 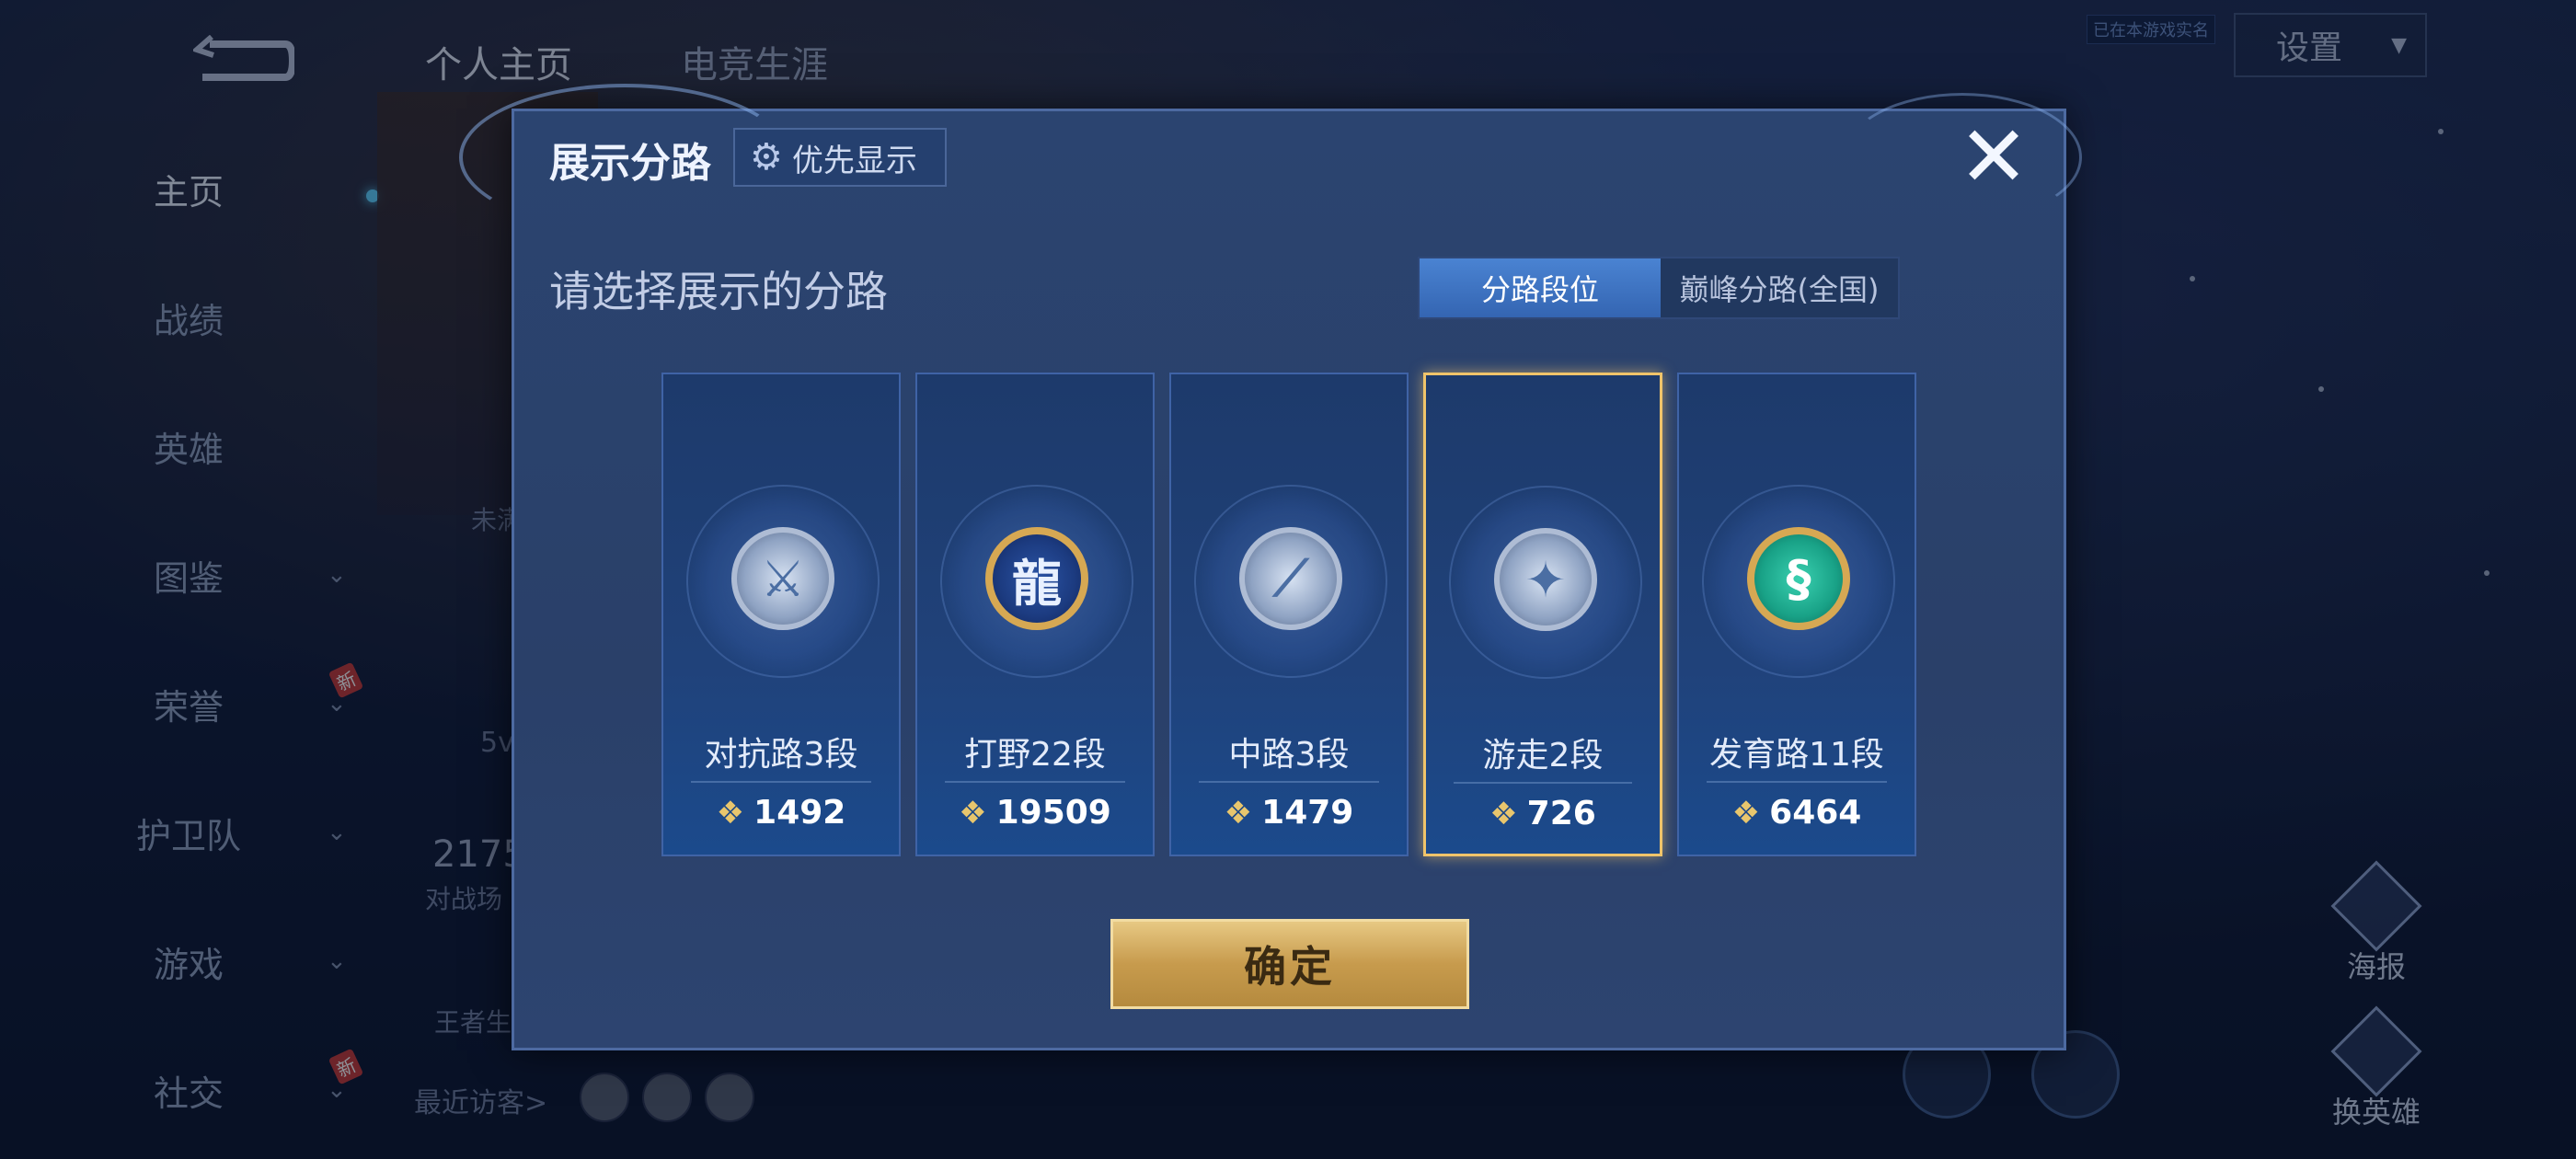 I want to click on lane-card-mid: ⟋ 中路3段 ❖ 1479, so click(x=1289, y=614).